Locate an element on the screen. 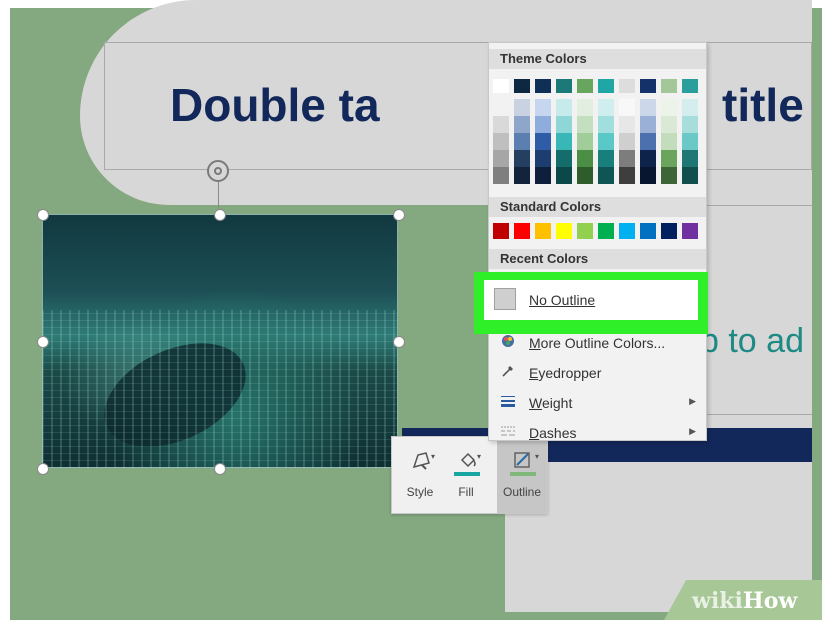 The height and width of the screenshot is (620, 822). no-outline-label: No Outline is located at coordinates (562, 300).